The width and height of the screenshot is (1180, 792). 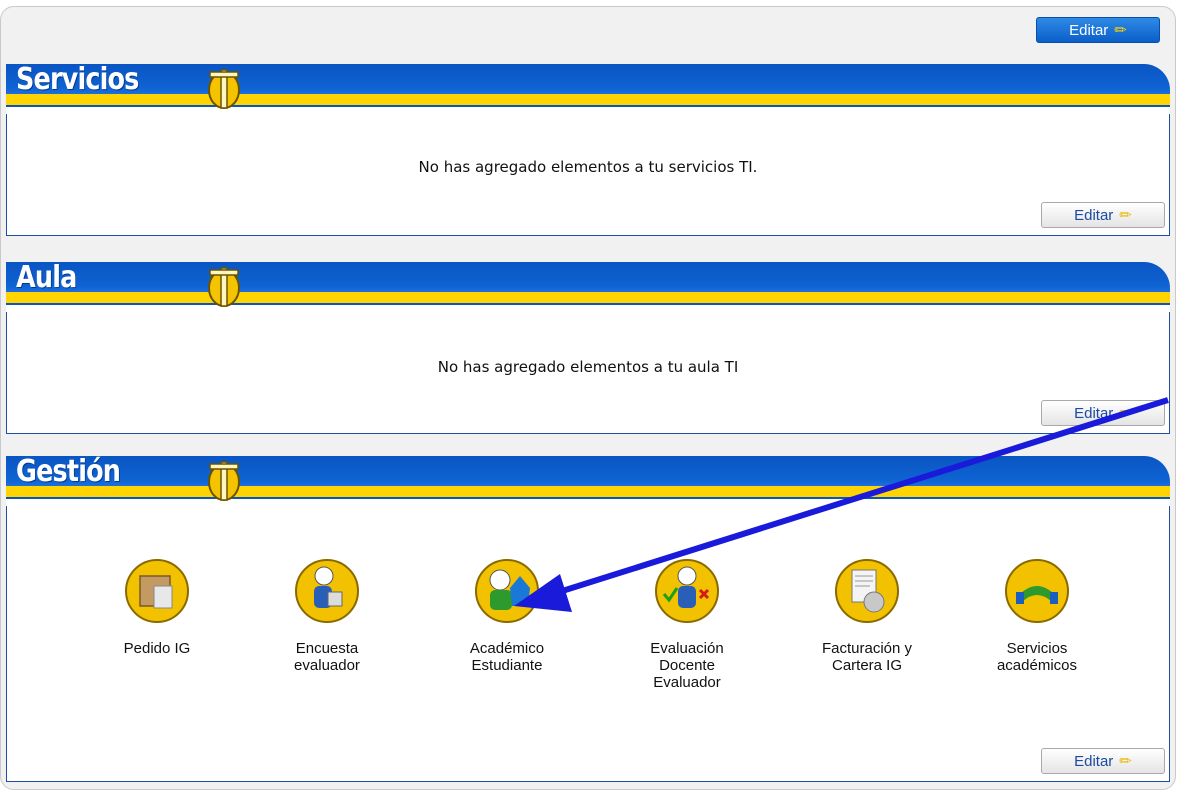 What do you see at coordinates (1089, 30) in the screenshot?
I see `top-edit-label: Editar` at bounding box center [1089, 30].